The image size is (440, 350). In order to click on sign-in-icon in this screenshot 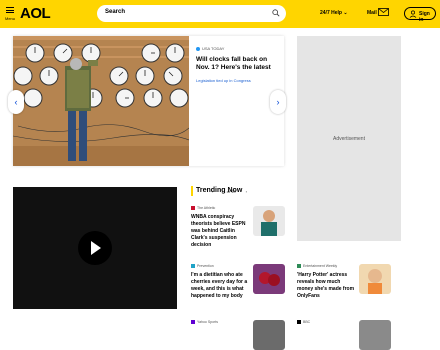, I will do `click(413, 14)`.